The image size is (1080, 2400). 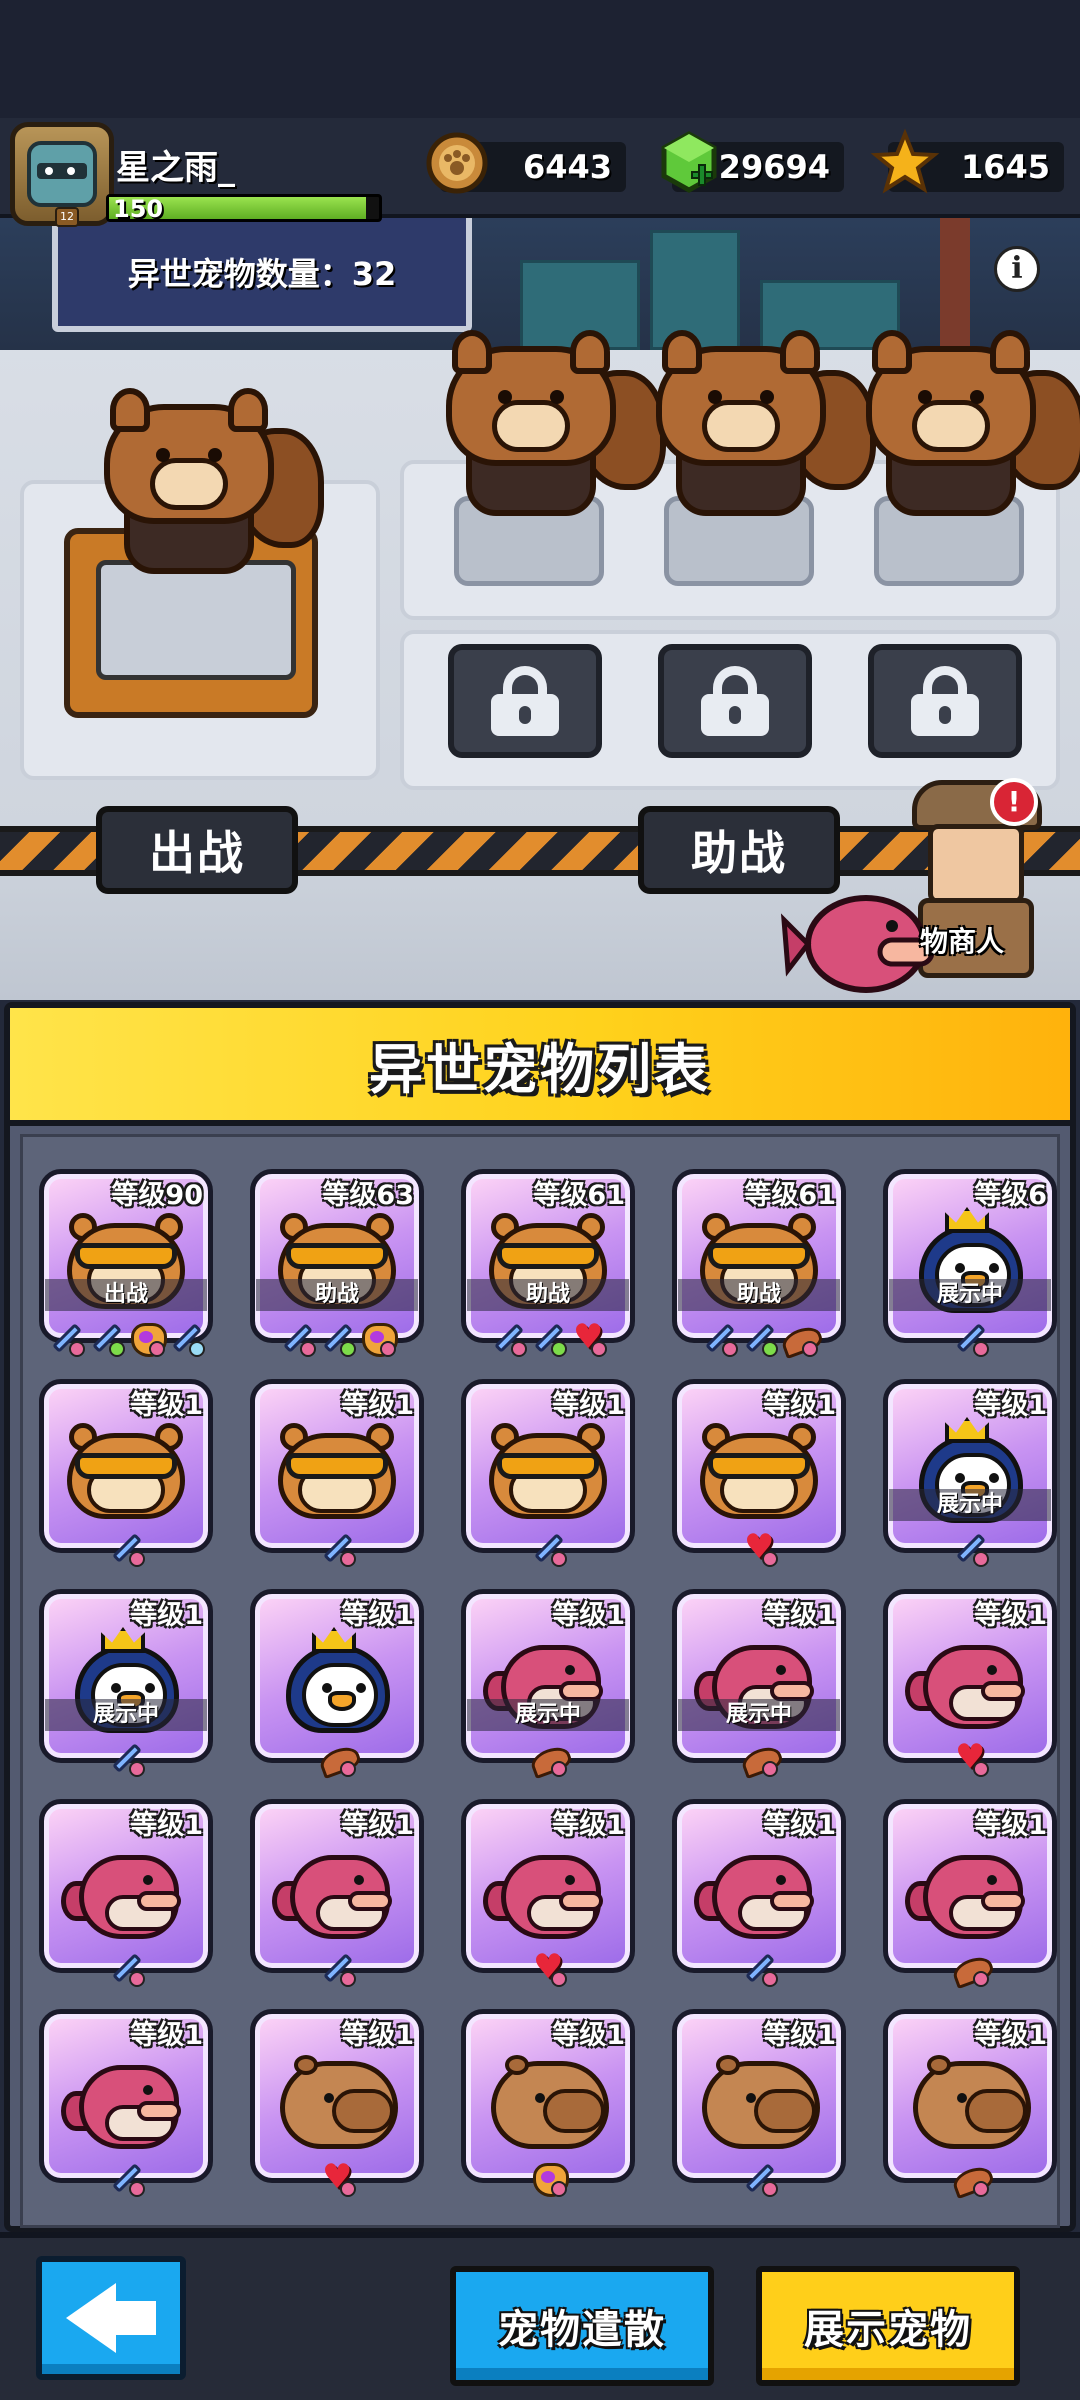 What do you see at coordinates (214, 488) in the screenshot?
I see `battle-pet-squirrel` at bounding box center [214, 488].